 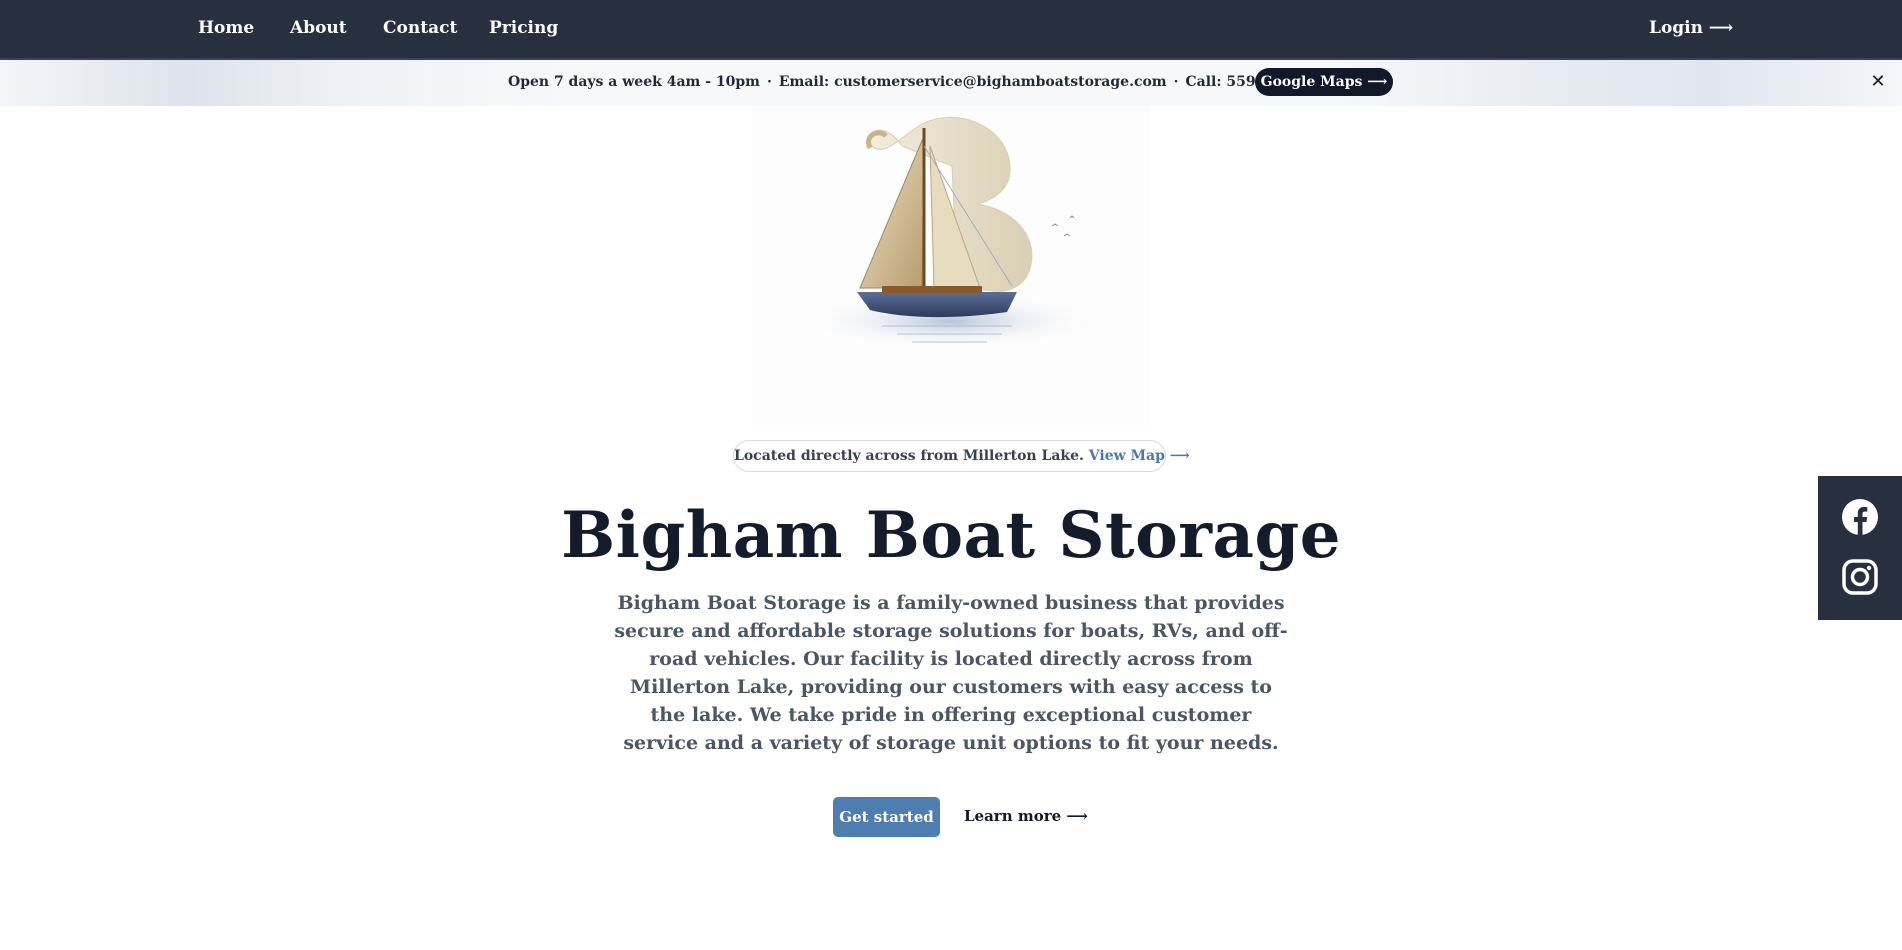 I want to click on google-maps-button: Google Maps ⟶, so click(x=1324, y=82).